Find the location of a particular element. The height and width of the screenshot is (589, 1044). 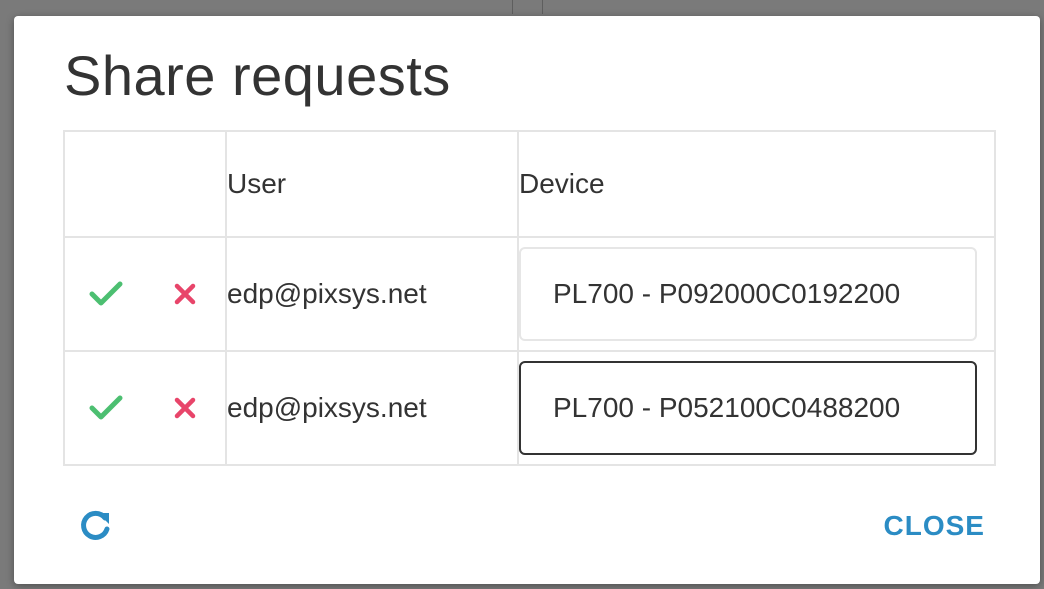

column-header-device: Device is located at coordinates (756, 184).